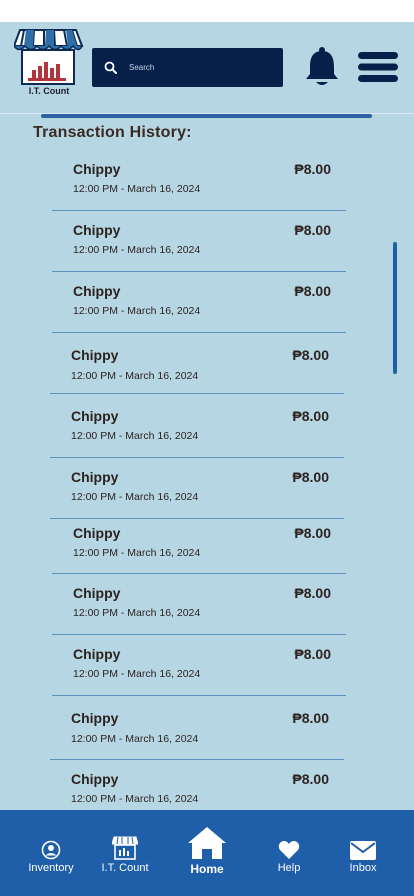 This screenshot has height=896, width=414. I want to click on nav-item-inbox: Inbox, so click(363, 853).